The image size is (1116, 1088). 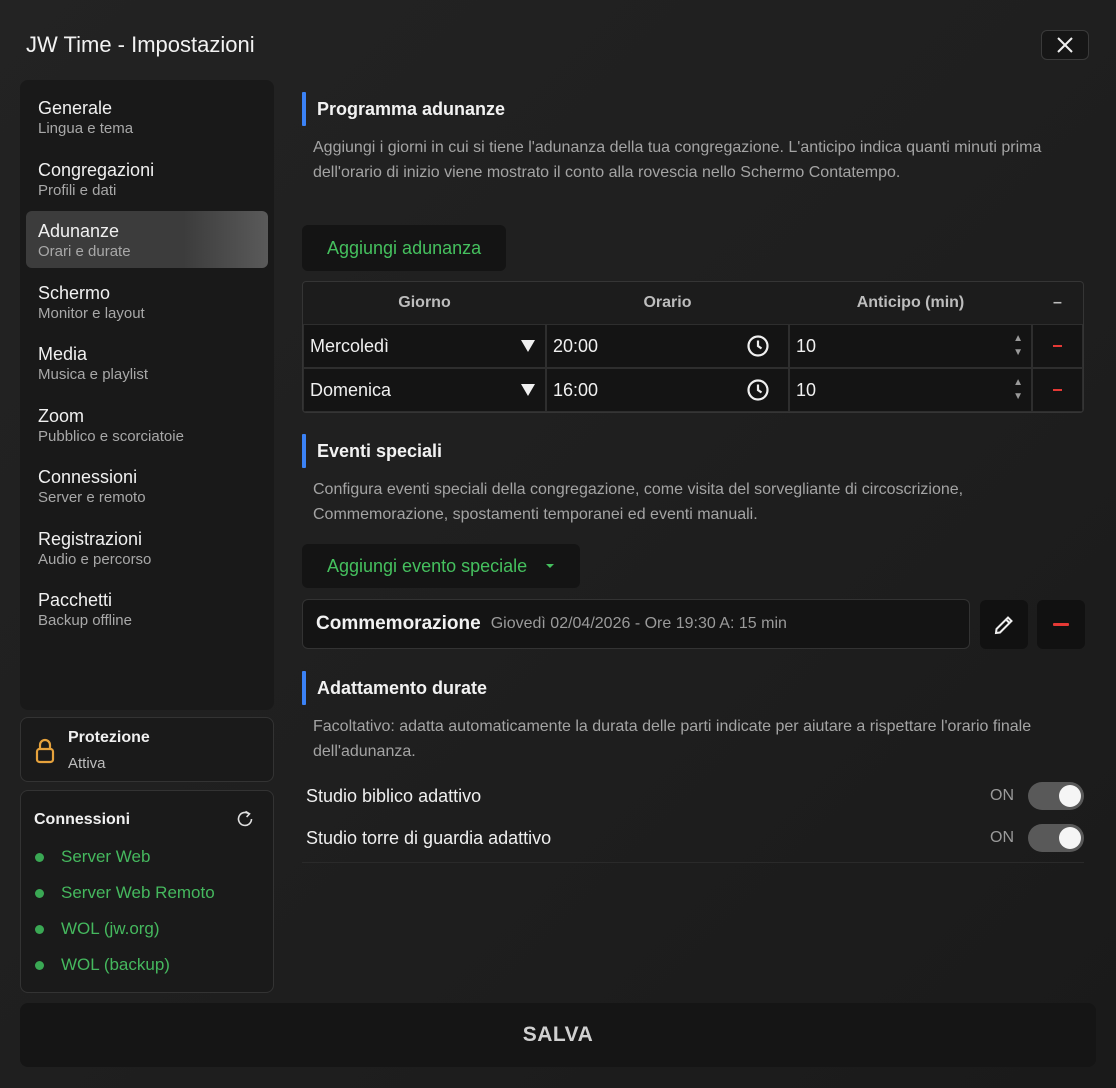 I want to click on sidebar-item-label: Connessioni, so click(x=88, y=477).